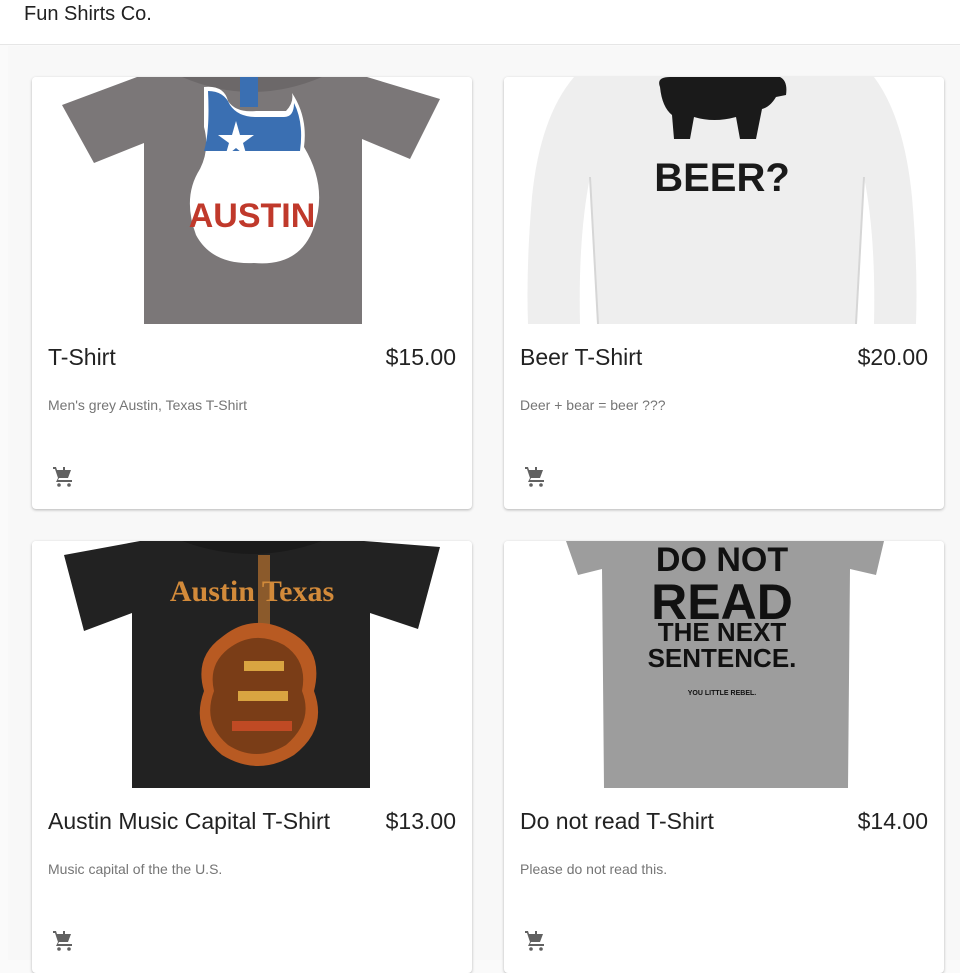 Image resolution: width=960 pixels, height=973 pixels. What do you see at coordinates (722, 658) in the screenshot?
I see `shirt-print-text: SENTENCE.` at bounding box center [722, 658].